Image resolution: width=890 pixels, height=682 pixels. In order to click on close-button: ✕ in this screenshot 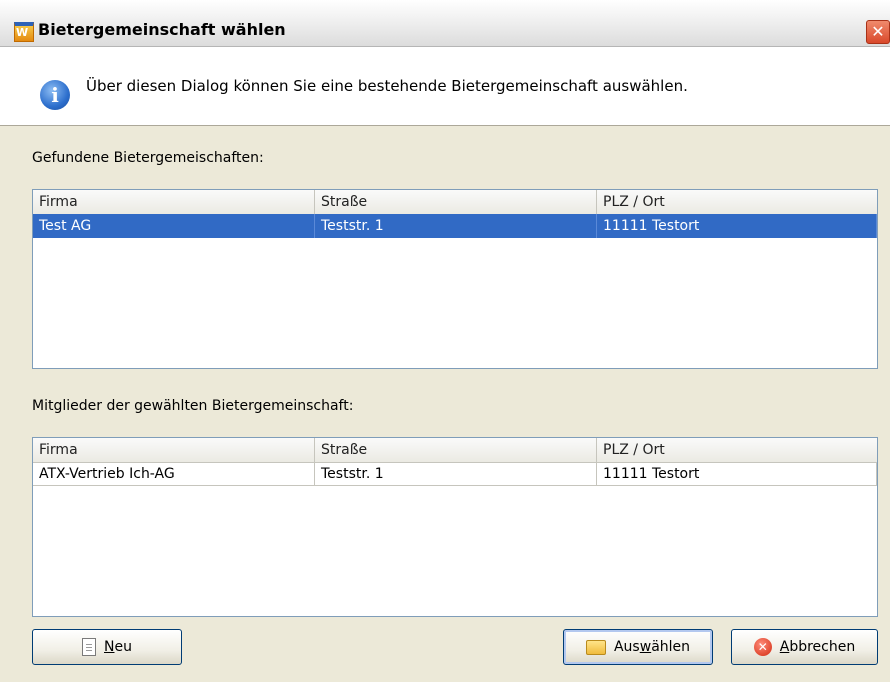, I will do `click(878, 32)`.